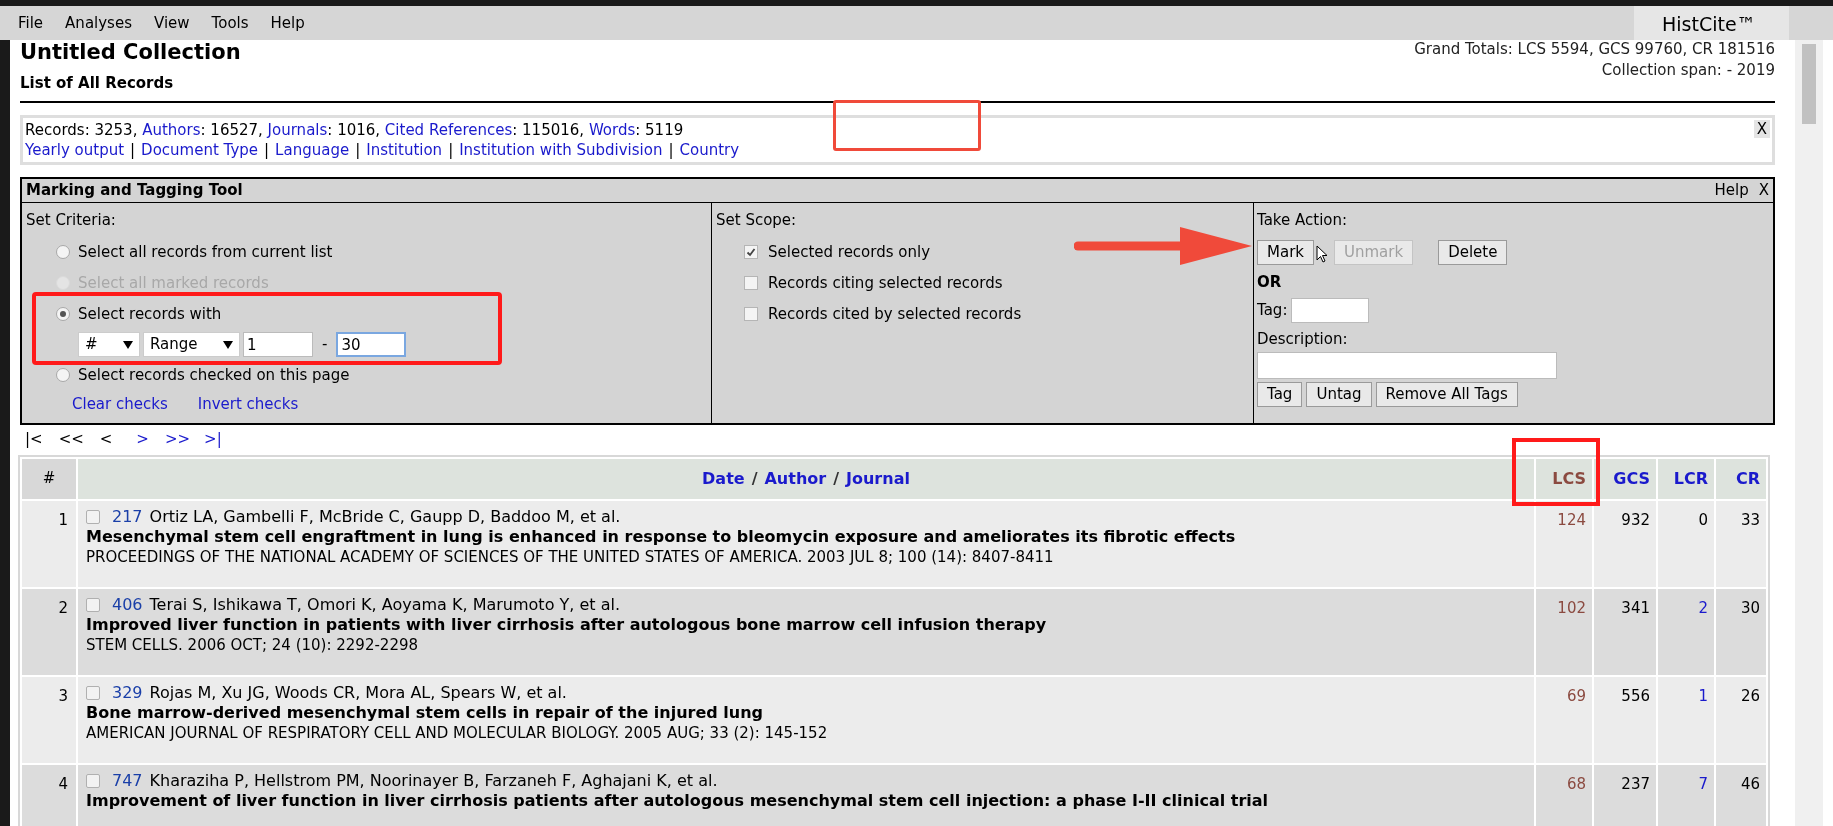 The width and height of the screenshot is (1833, 826). Describe the element at coordinates (127, 604) in the screenshot. I see `record-link: 406` at that location.